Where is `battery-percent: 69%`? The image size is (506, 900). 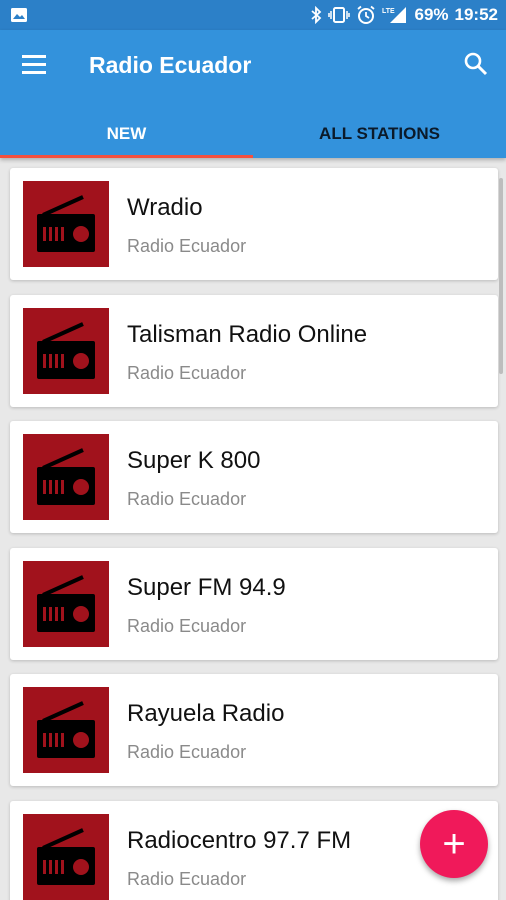
battery-percent: 69% is located at coordinates (431, 14).